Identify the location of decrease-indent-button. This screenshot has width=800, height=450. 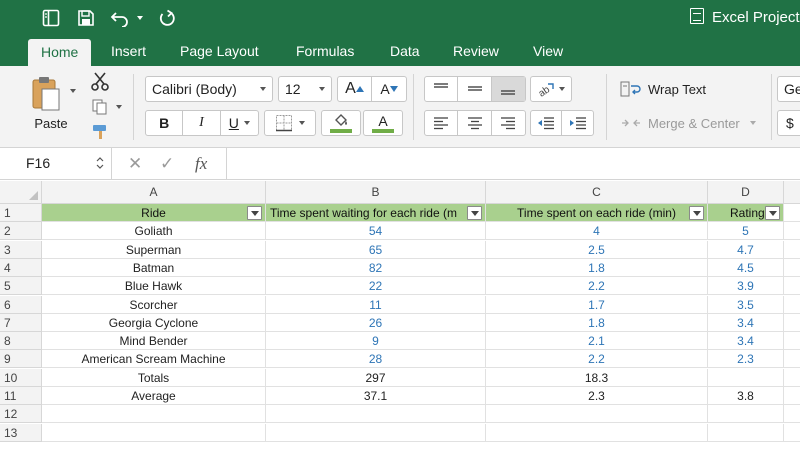
(547, 123).